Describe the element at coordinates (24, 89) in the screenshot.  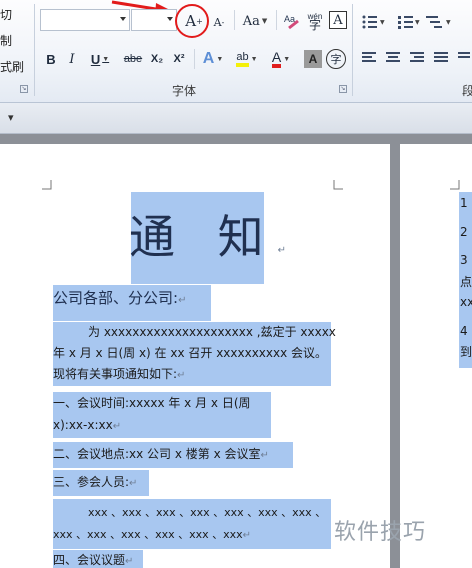
I see `clipboard-launcher-icon: ↘` at that location.